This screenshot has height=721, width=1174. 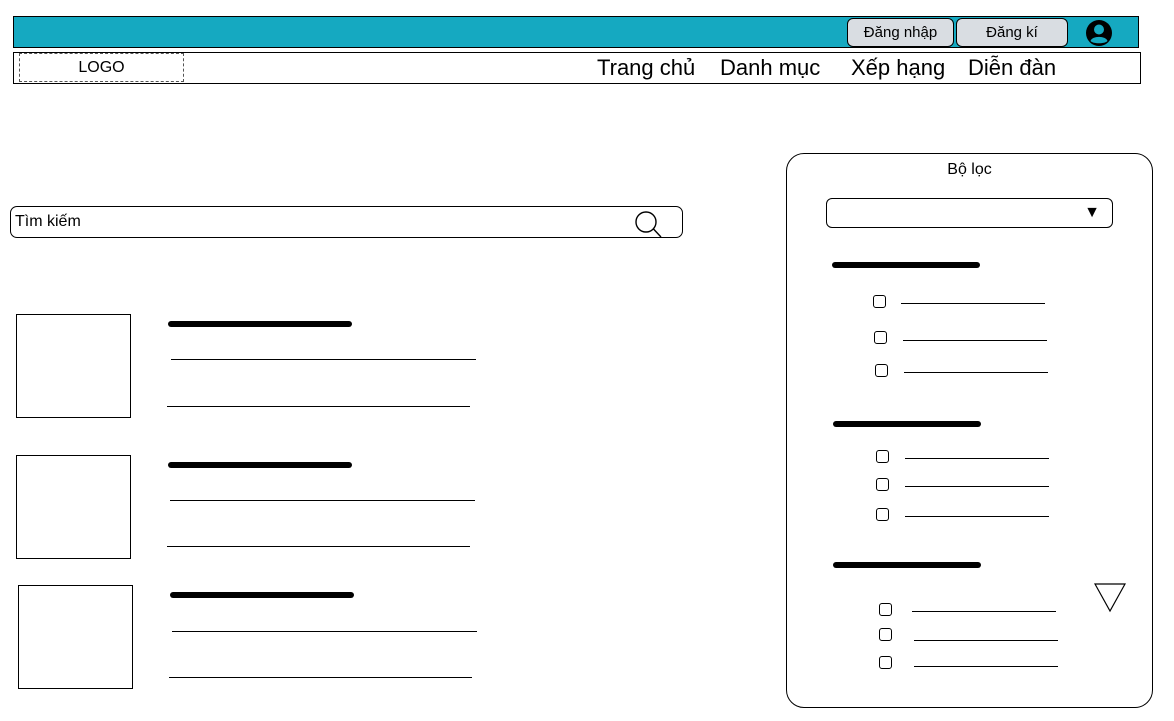 I want to click on search-box, so click(x=346, y=222).